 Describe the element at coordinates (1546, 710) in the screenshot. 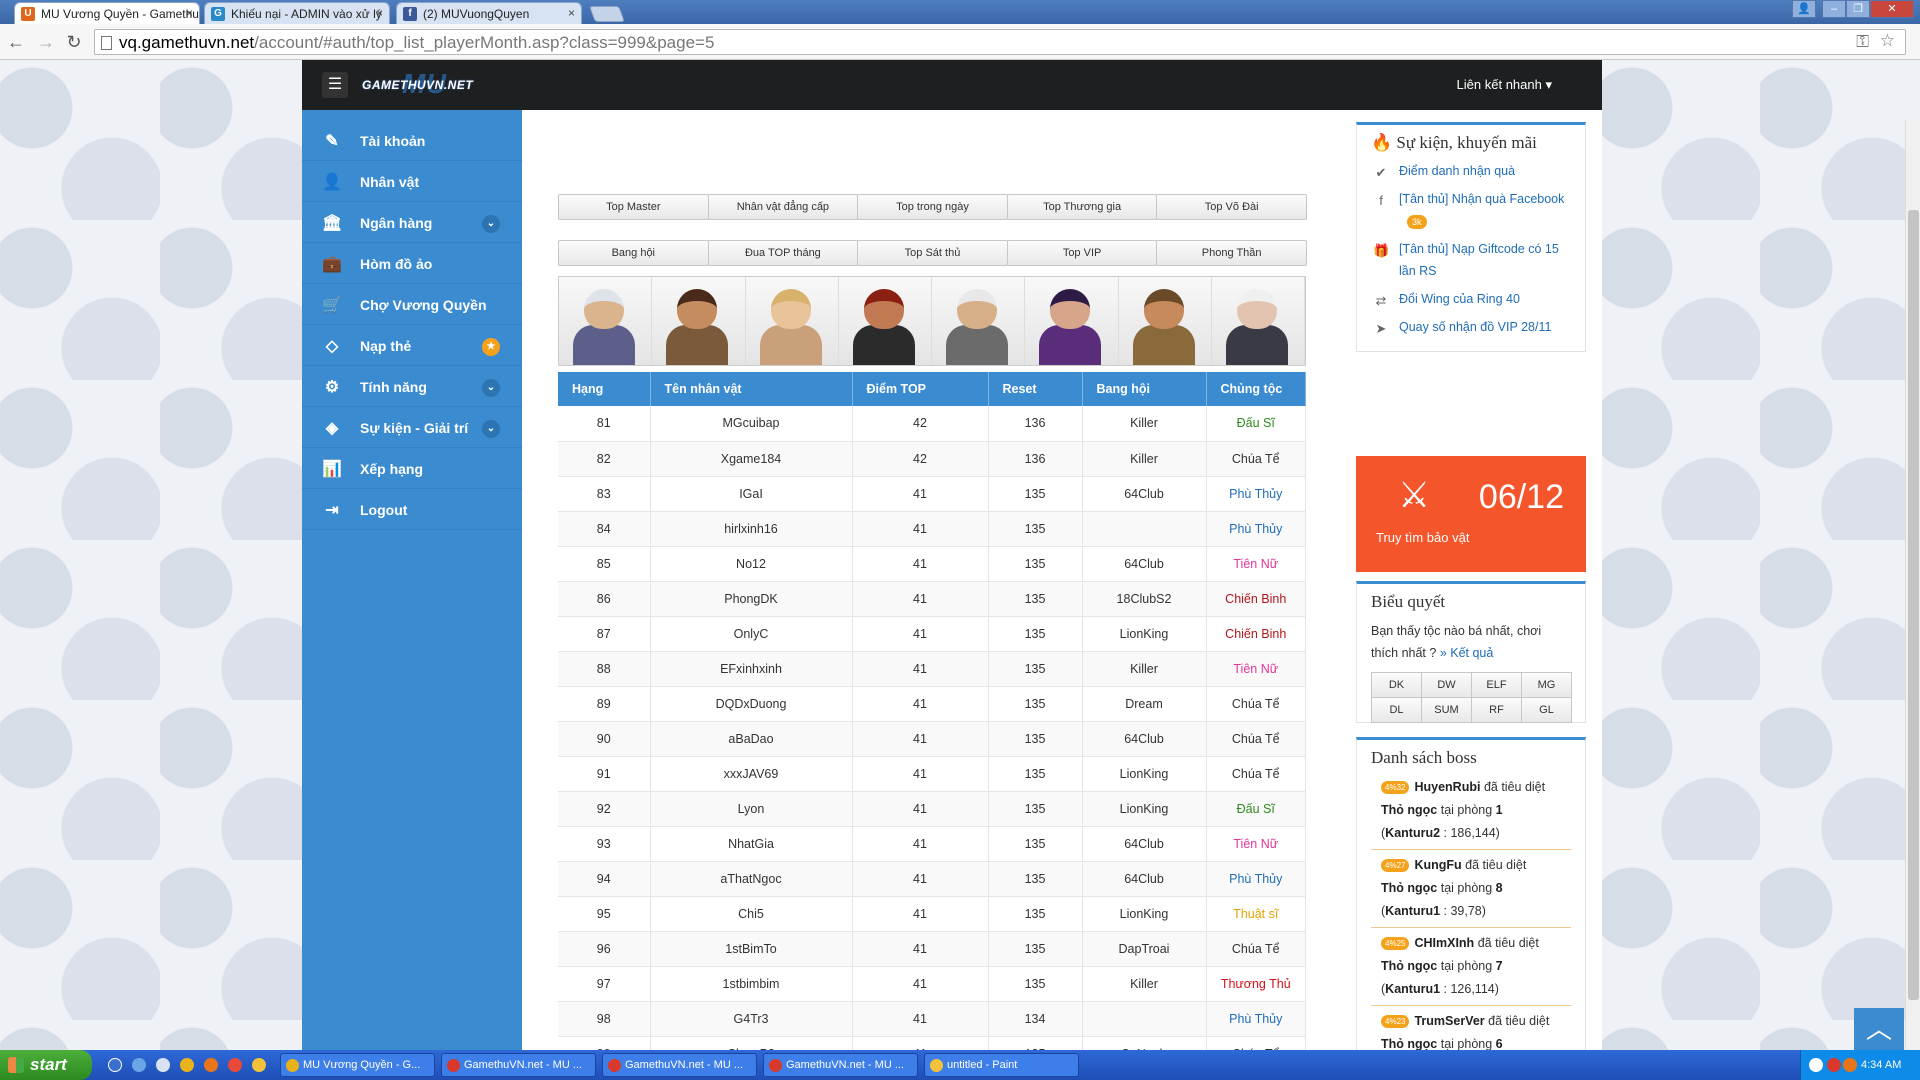

I see `poll-option-button: GL` at that location.